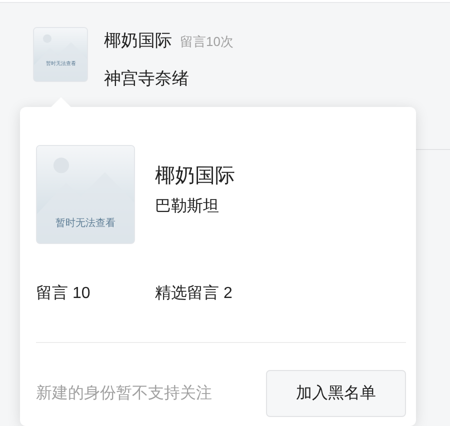 This screenshot has width=450, height=426. Describe the element at coordinates (147, 79) in the screenshot. I see `message-text: 神宫寺奈绪` at that location.